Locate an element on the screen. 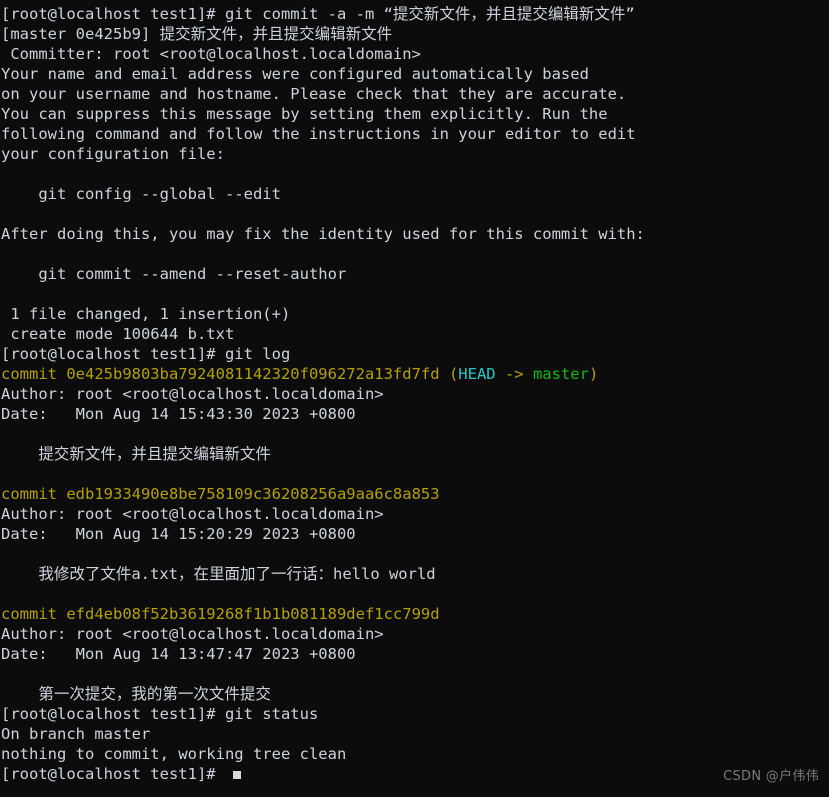 The image size is (829, 797). terminal-text: ) is located at coordinates (593, 374).